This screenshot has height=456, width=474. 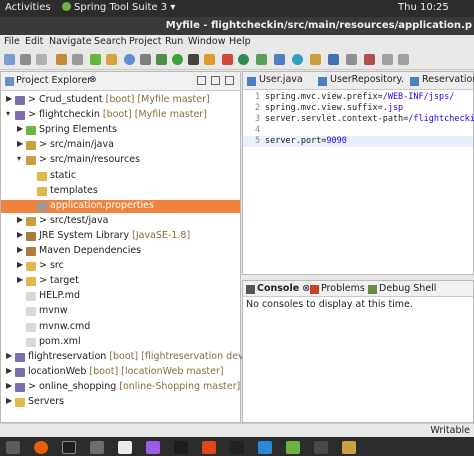 What do you see at coordinates (41, 447) in the screenshot?
I see `firefox-icon` at bounding box center [41, 447].